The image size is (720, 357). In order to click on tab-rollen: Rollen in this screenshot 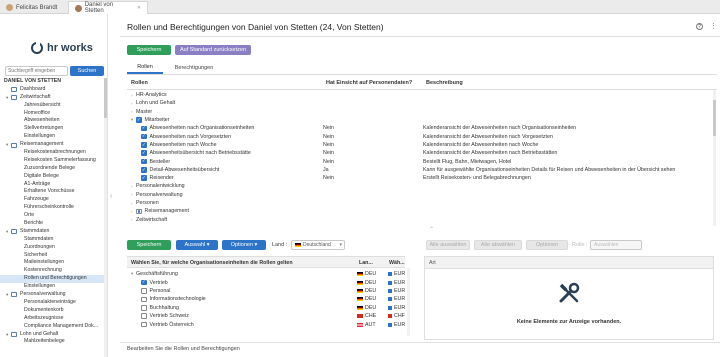, I will do `click(145, 68)`.